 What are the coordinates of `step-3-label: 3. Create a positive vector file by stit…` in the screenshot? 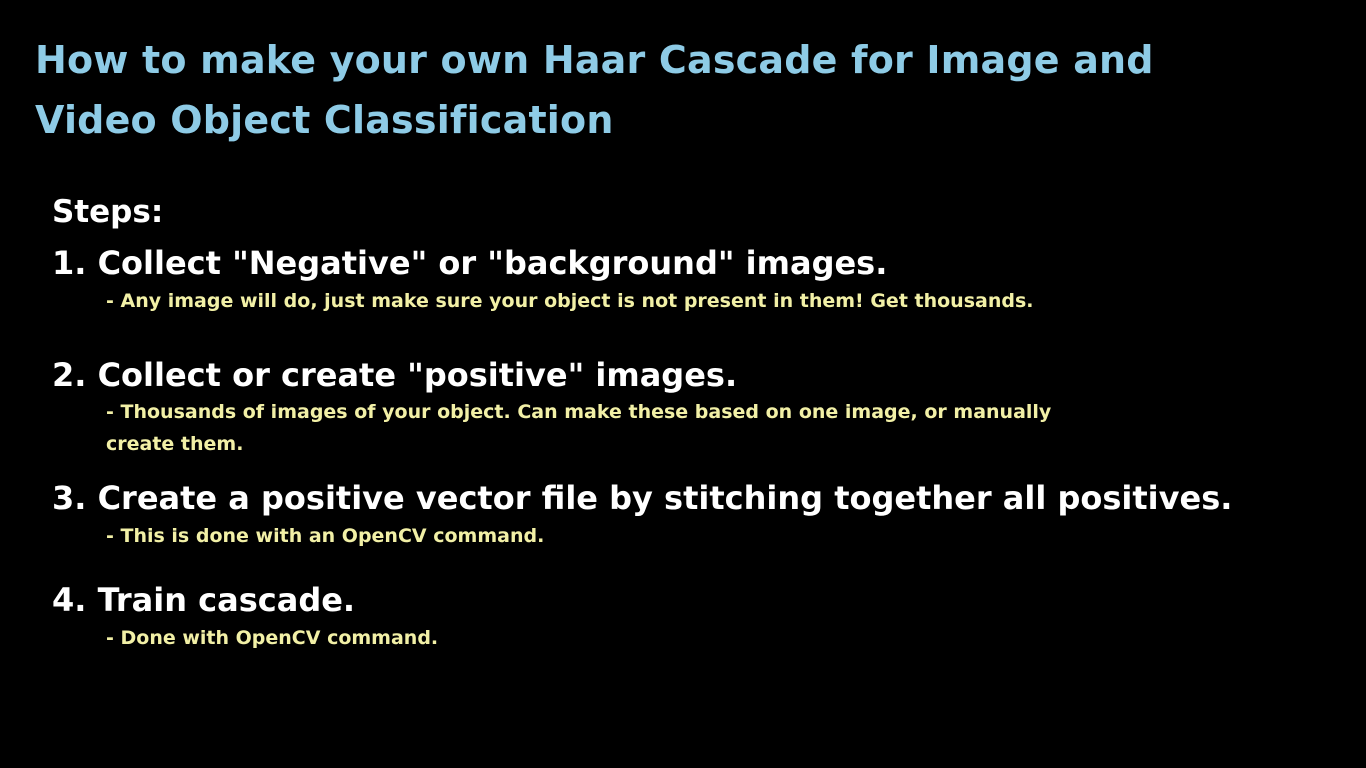 It's located at (642, 498).